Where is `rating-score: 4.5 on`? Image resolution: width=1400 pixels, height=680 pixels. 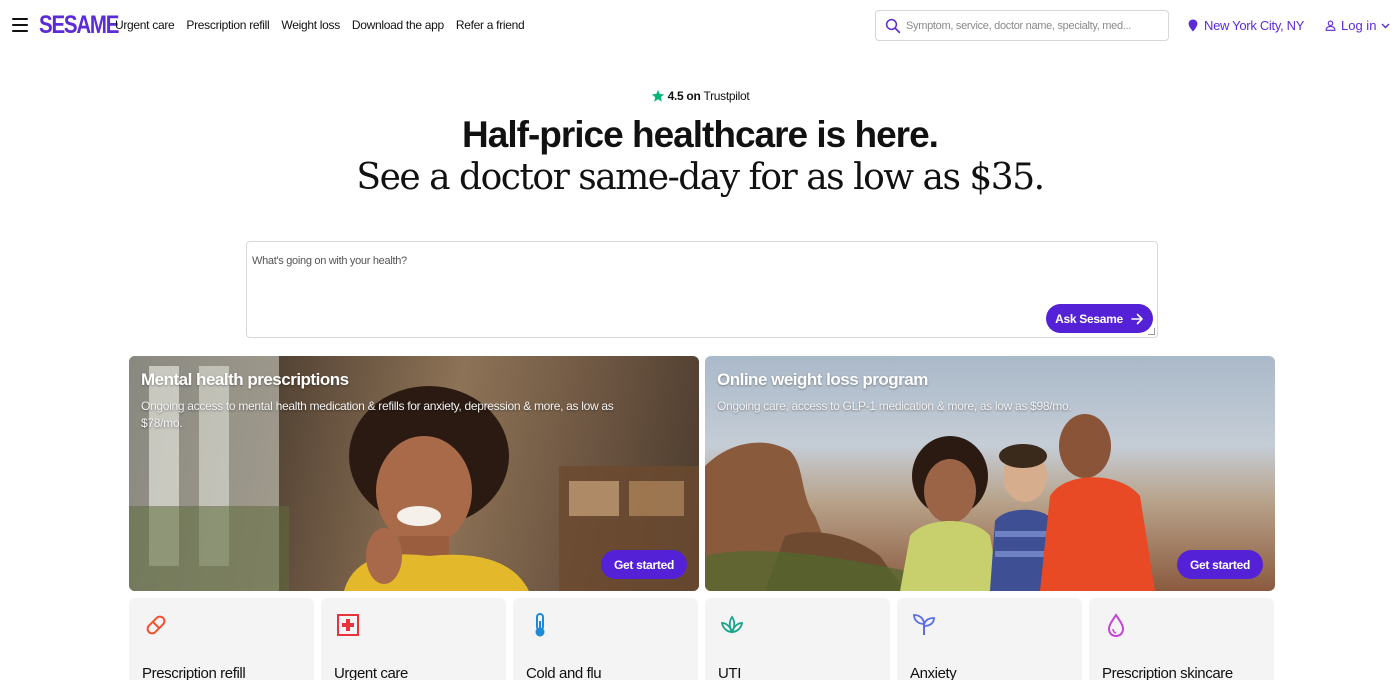 rating-score: 4.5 on is located at coordinates (684, 96).